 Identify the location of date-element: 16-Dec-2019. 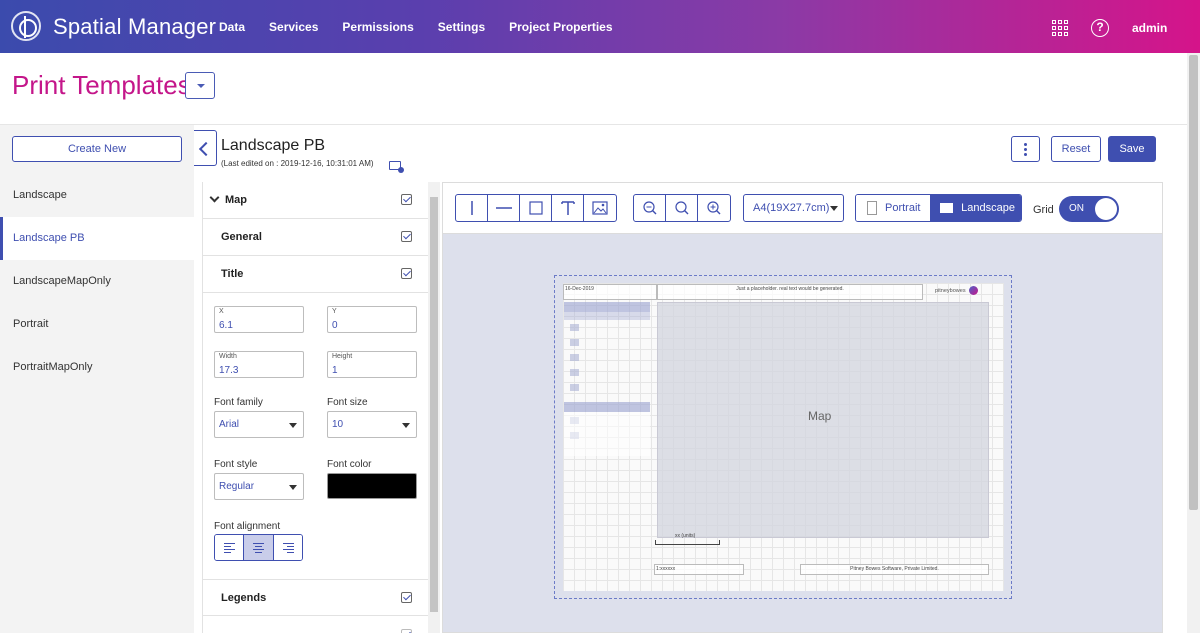
(610, 292).